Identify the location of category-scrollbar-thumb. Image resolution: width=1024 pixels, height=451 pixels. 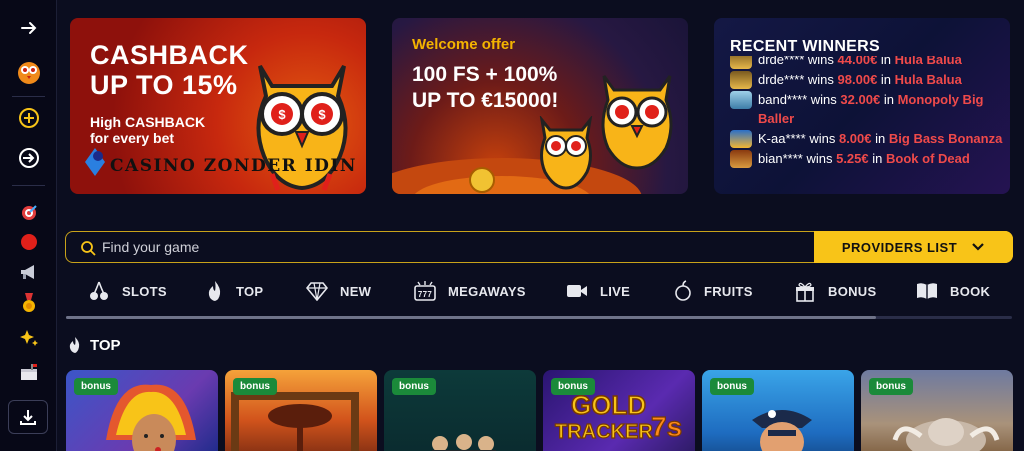
(471, 317).